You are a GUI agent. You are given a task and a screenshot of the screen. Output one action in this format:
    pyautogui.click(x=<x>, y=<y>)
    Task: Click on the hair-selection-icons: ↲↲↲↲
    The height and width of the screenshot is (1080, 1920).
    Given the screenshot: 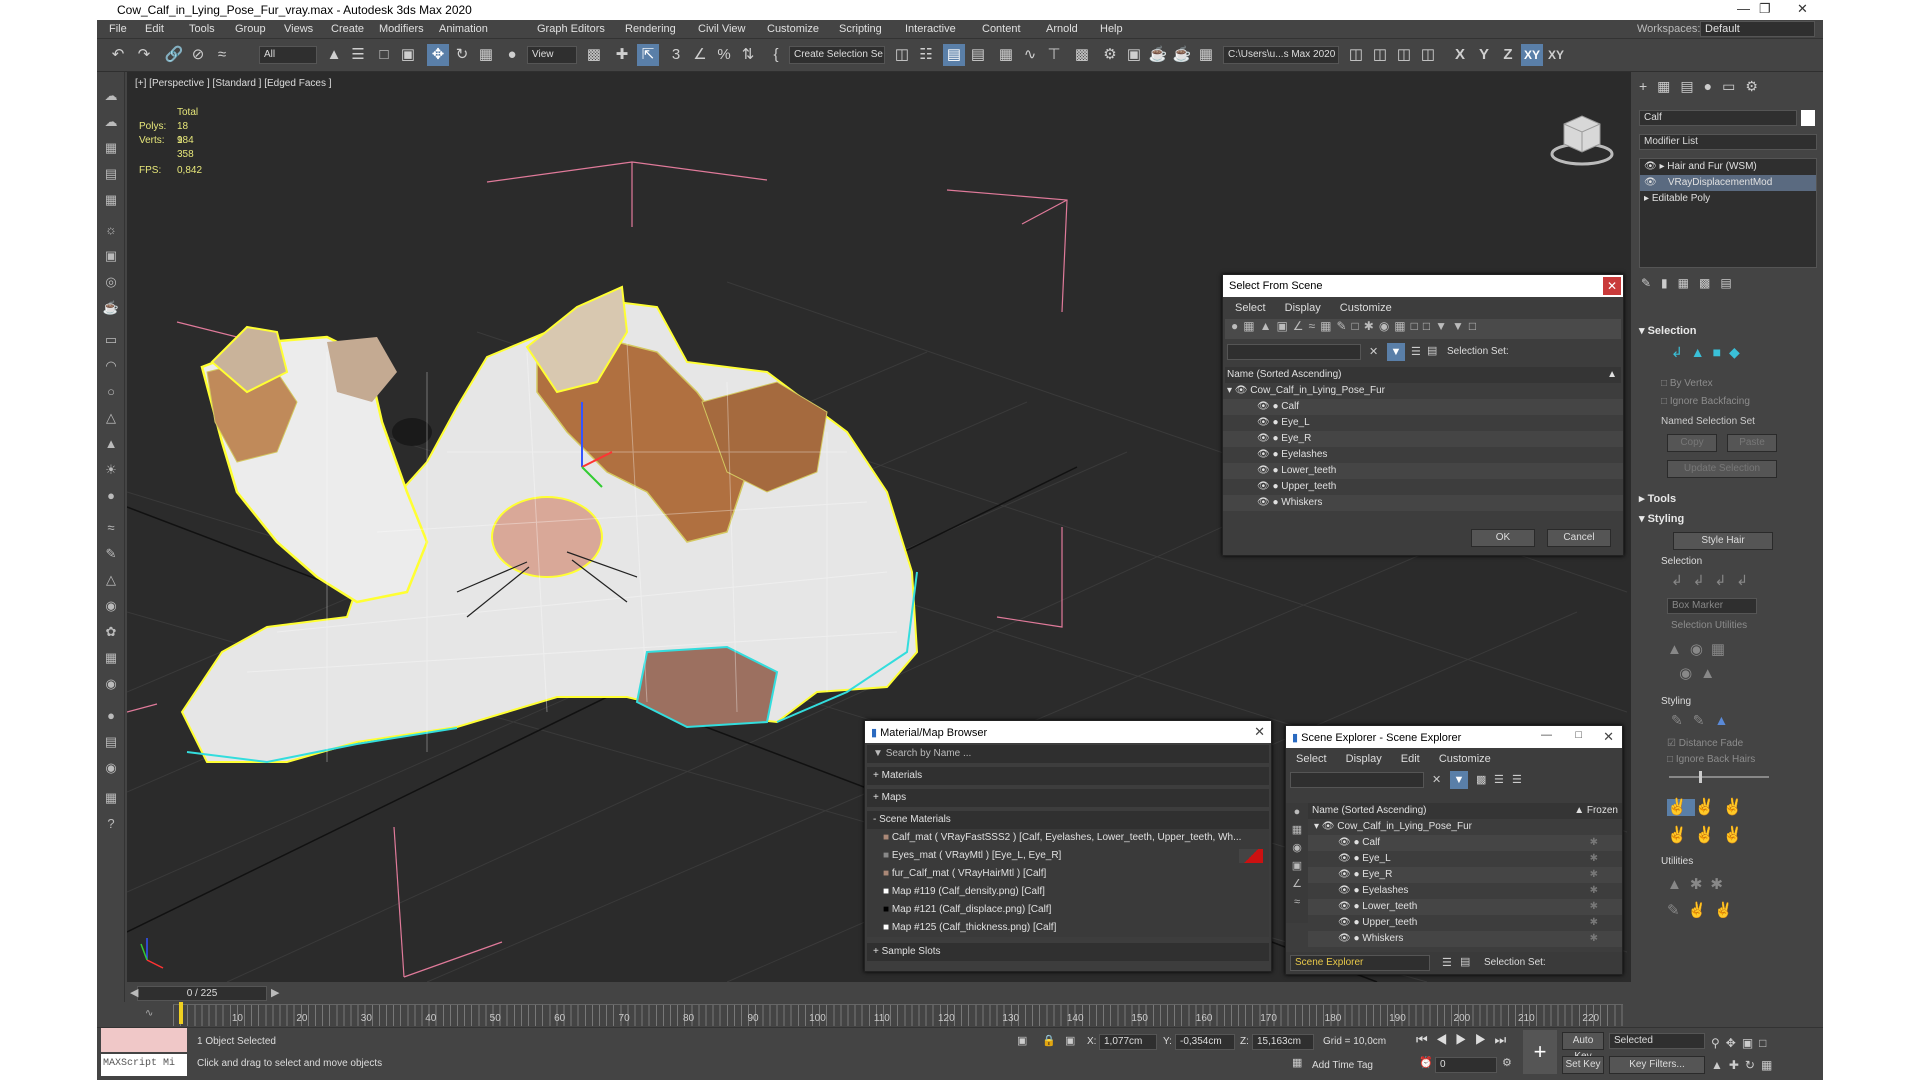 What is the action you would take?
    pyautogui.click(x=1714, y=580)
    